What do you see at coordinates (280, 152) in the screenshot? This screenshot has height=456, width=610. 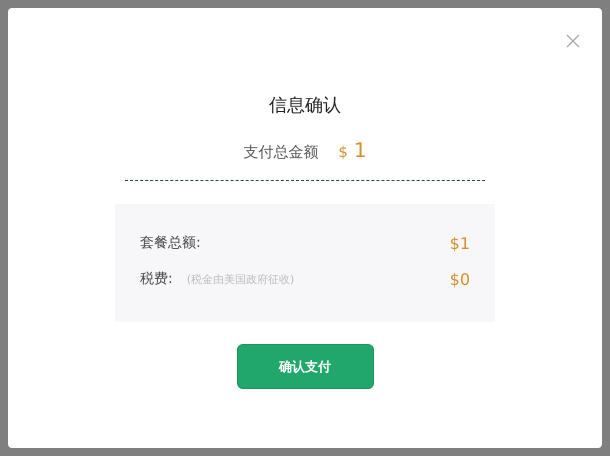 I see `total-label: 支付总金额` at bounding box center [280, 152].